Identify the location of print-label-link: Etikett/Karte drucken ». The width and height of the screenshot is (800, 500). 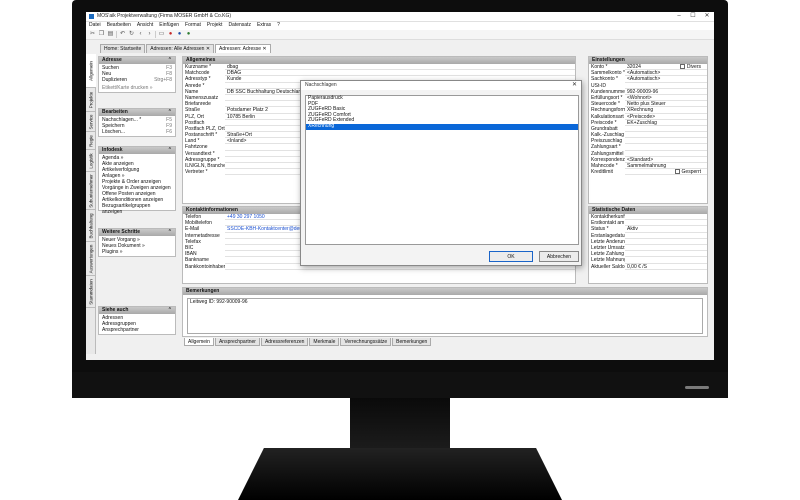
(137, 88).